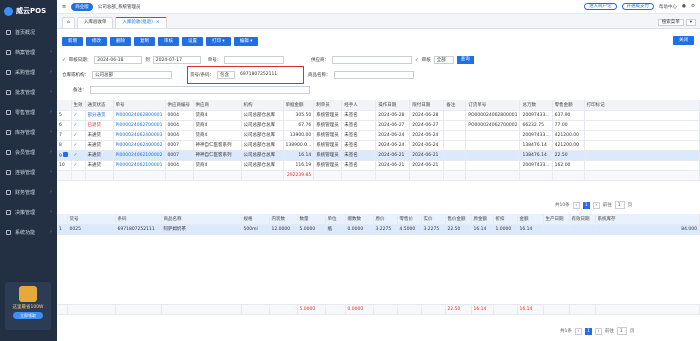  Describe the element at coordinates (433, 229) in the screenshot. I see `cell: 3.2275` at that location.